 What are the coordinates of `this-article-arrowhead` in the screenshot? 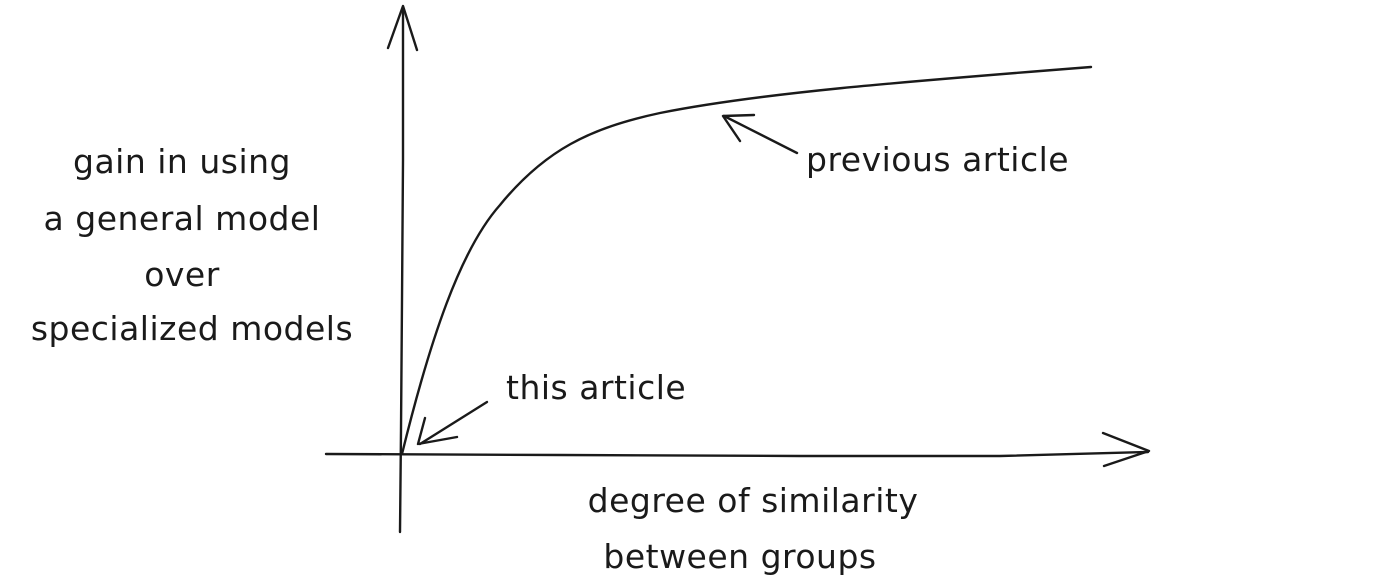 It's located at (437, 431).